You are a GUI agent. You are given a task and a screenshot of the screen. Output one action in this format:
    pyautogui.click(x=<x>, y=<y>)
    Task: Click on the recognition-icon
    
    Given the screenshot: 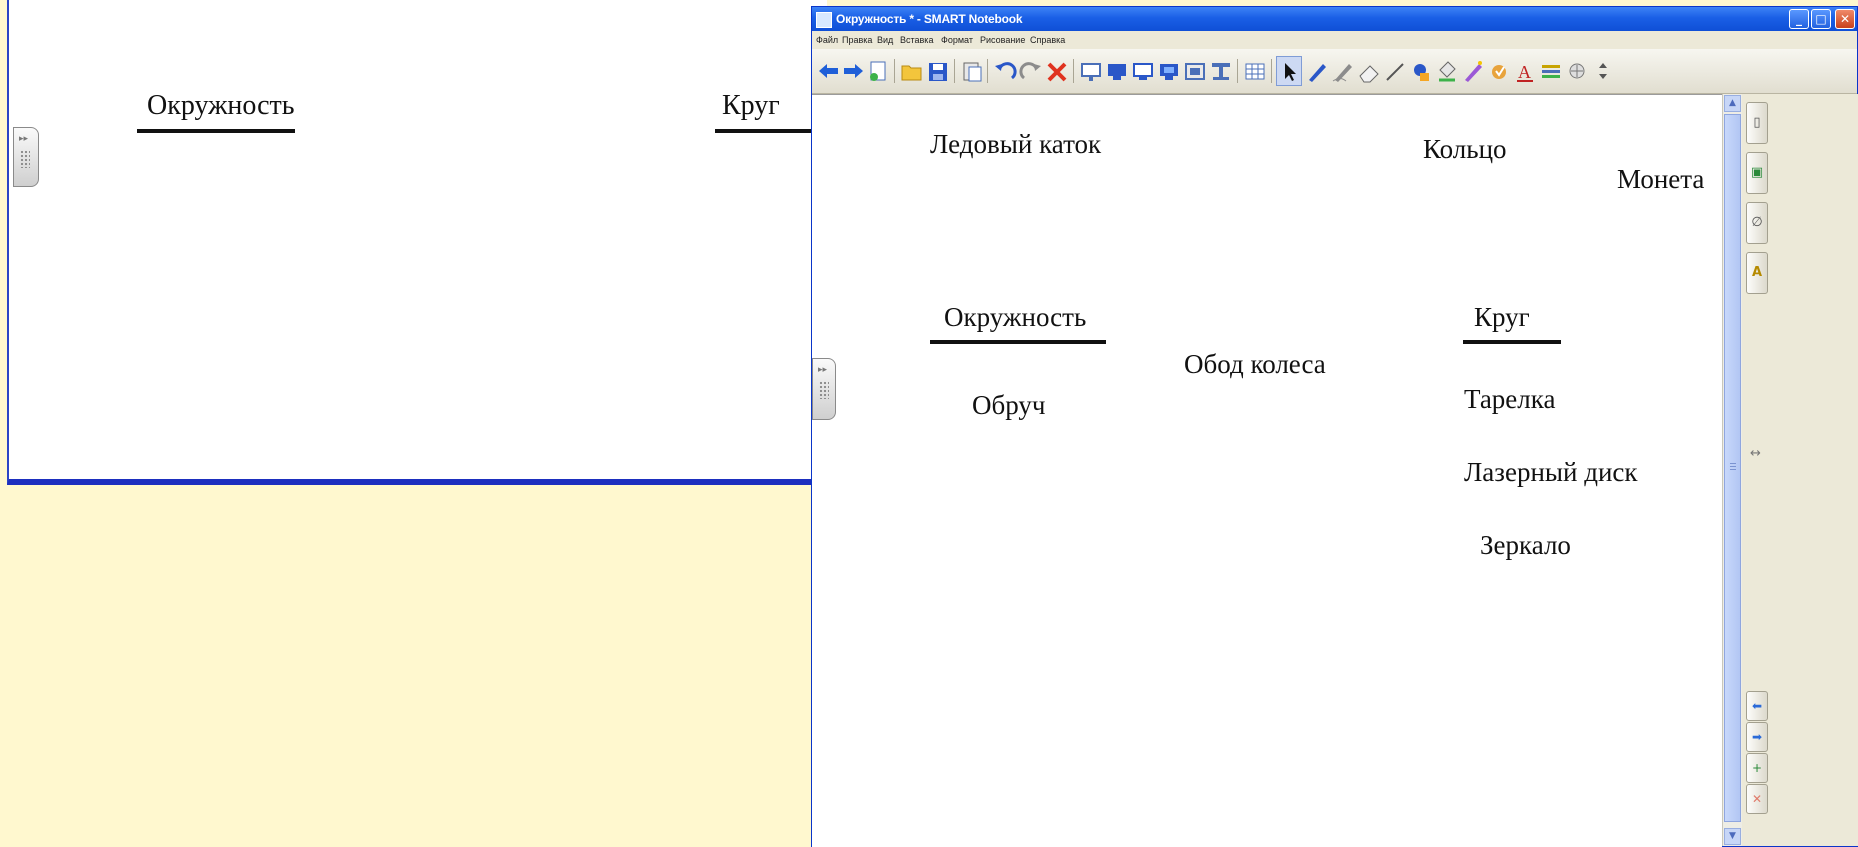 What is the action you would take?
    pyautogui.click(x=1499, y=71)
    